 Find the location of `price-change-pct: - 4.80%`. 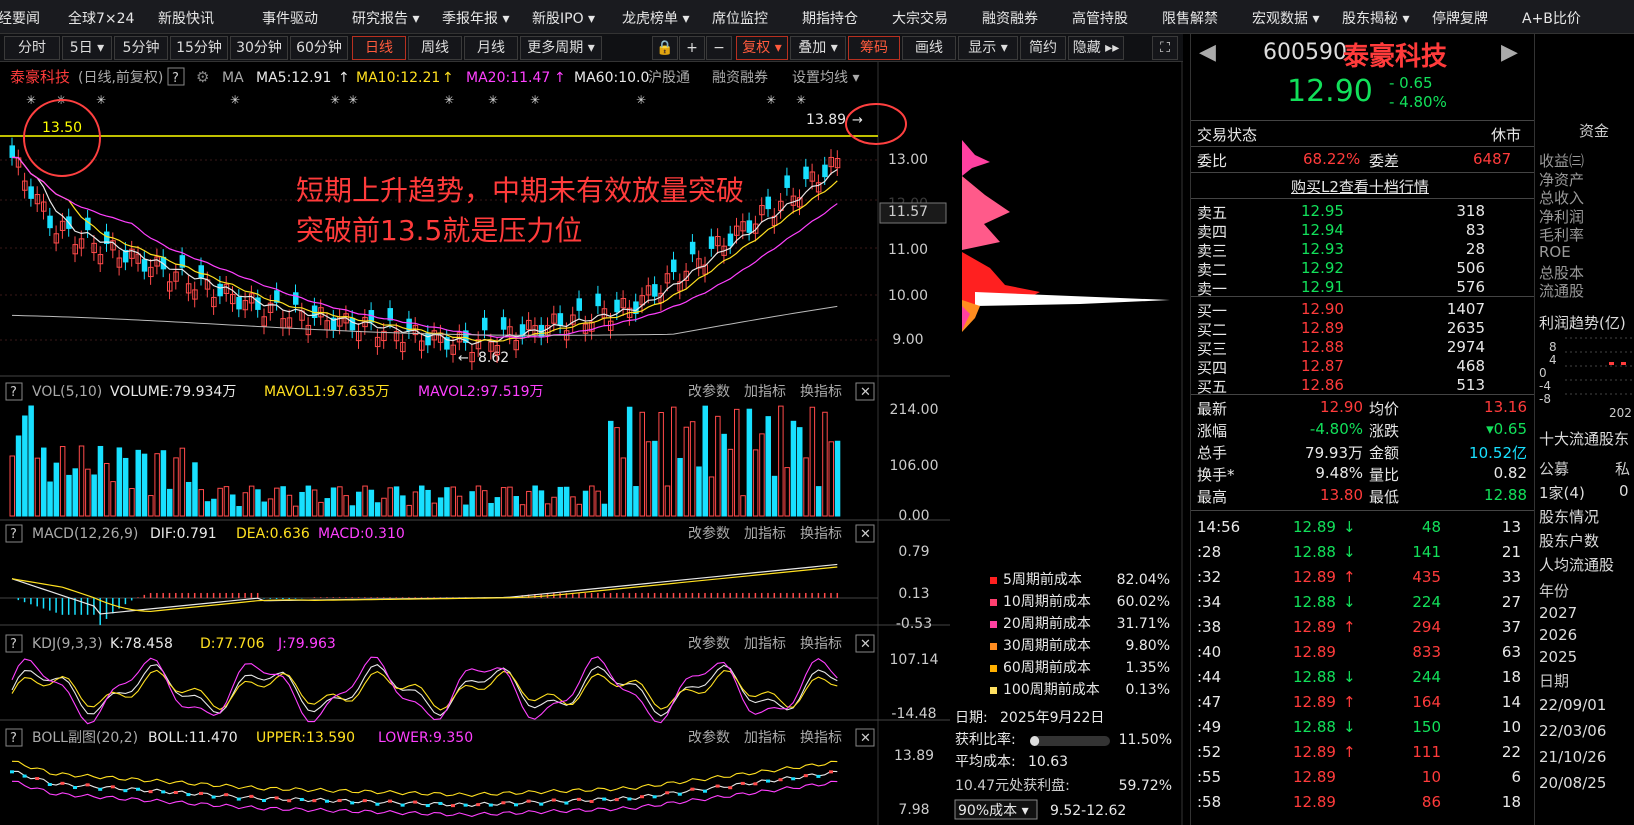

price-change-pct: - 4.80% is located at coordinates (1418, 102).